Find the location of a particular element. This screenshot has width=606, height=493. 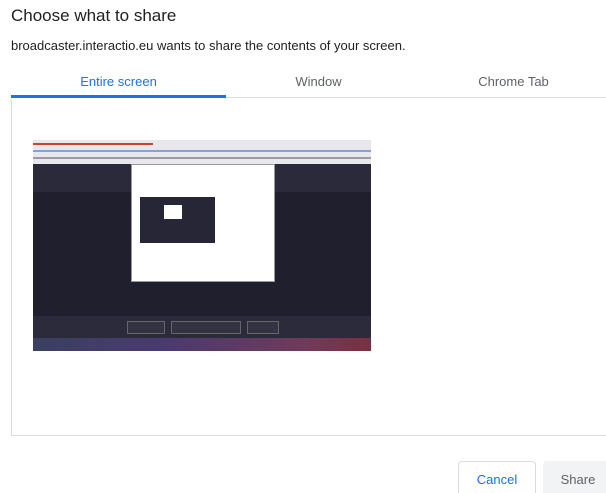

thumbnail-nested-window is located at coordinates (173, 212).